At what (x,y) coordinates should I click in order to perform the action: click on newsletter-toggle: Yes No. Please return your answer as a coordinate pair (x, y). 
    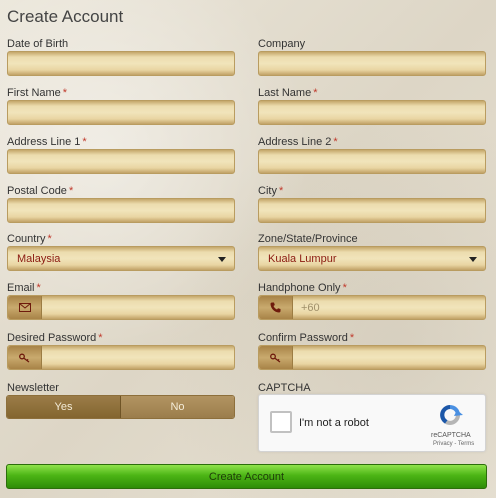
    Looking at the image, I should click on (120, 407).